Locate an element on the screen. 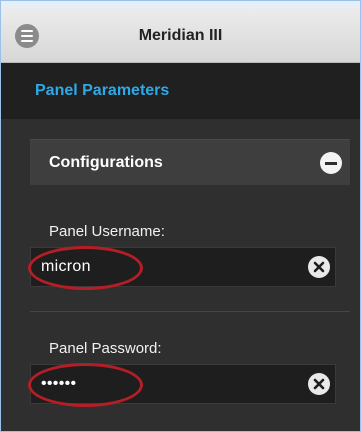  app-header: Meridian III is located at coordinates (180, 35).